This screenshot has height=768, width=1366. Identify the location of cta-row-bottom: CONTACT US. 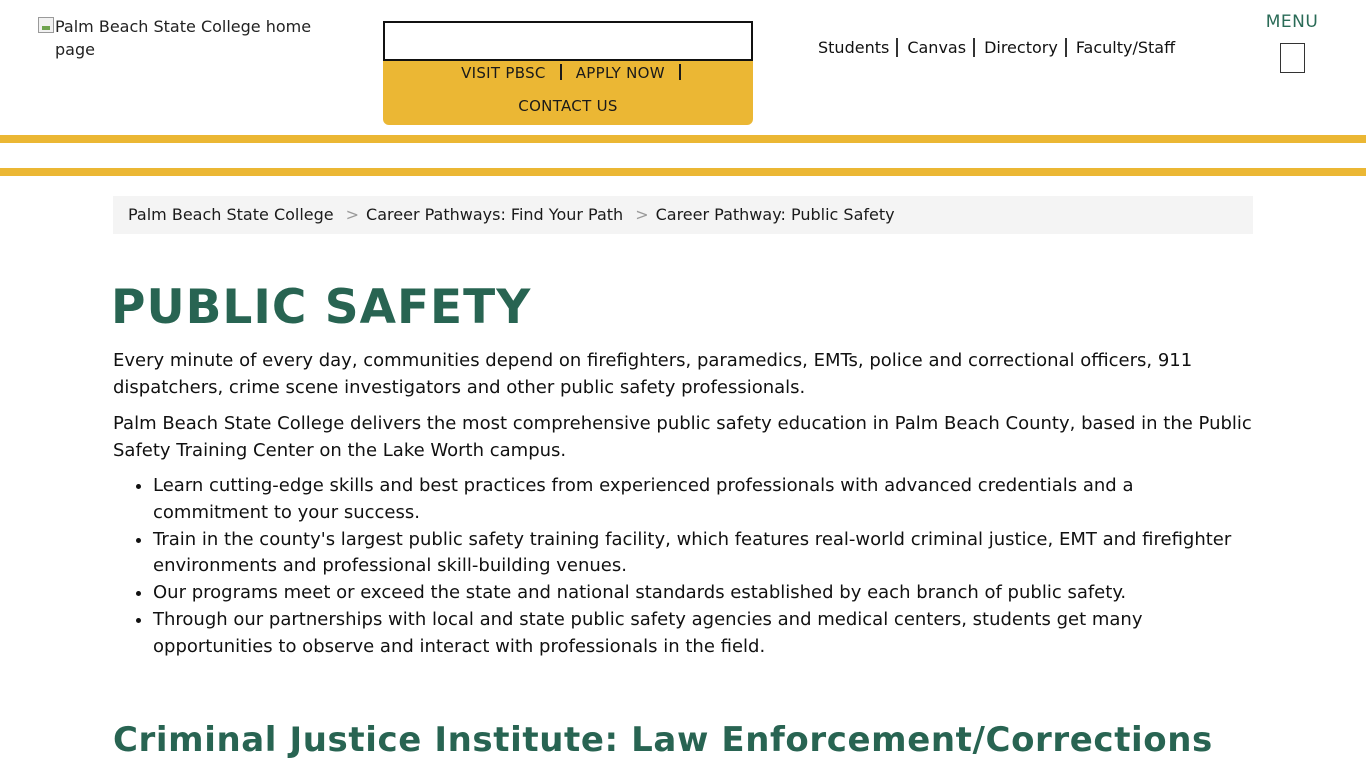
(568, 106).